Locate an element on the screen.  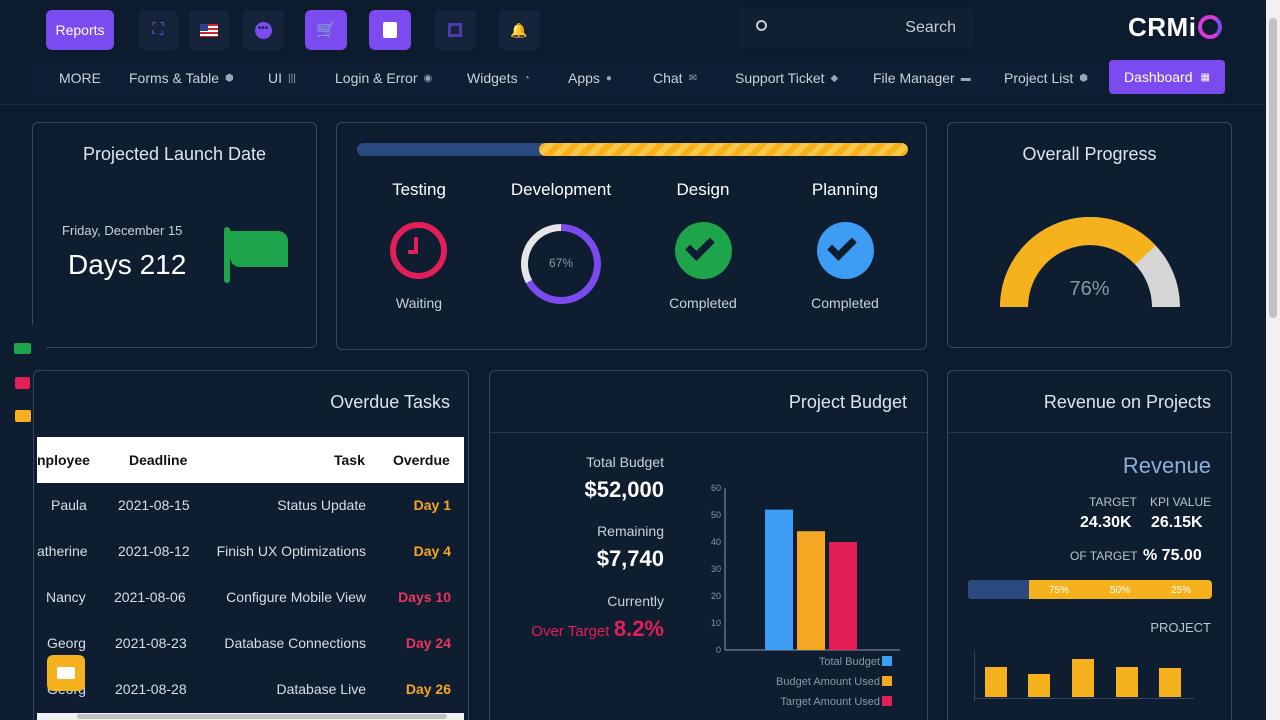
stage-development-title: Development is located at coordinates (561, 189).